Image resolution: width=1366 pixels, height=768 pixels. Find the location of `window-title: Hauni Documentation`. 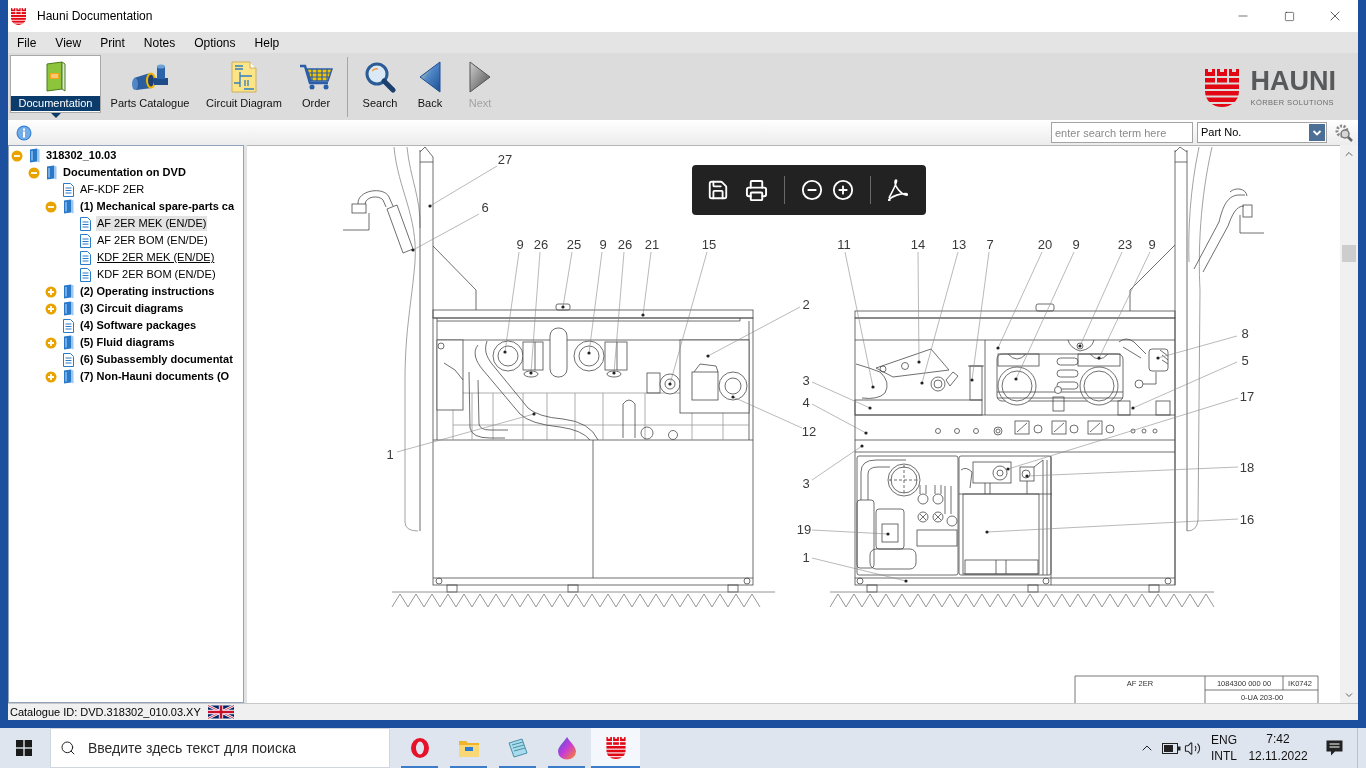

window-title: Hauni Documentation is located at coordinates (95, 16).